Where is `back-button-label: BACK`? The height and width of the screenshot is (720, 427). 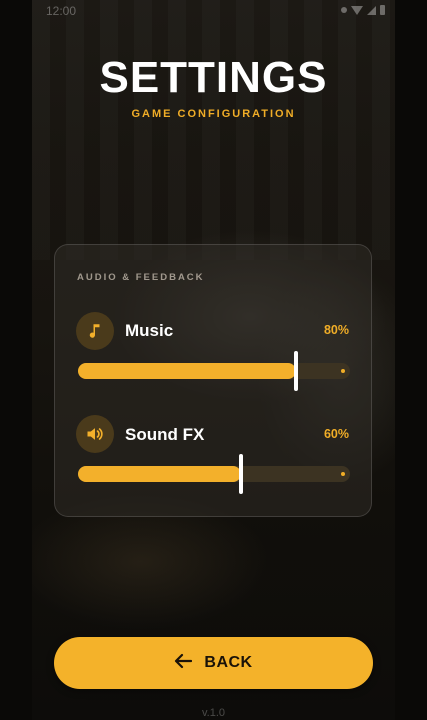 back-button-label: BACK is located at coordinates (228, 662).